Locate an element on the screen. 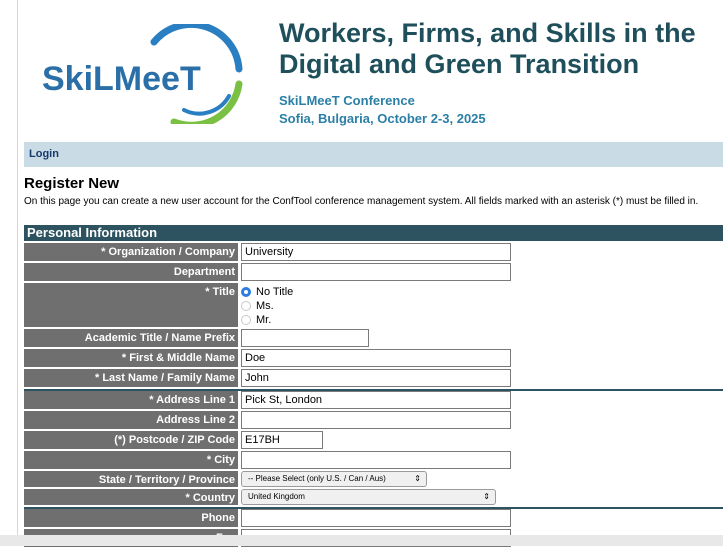  city-input is located at coordinates (376, 460).